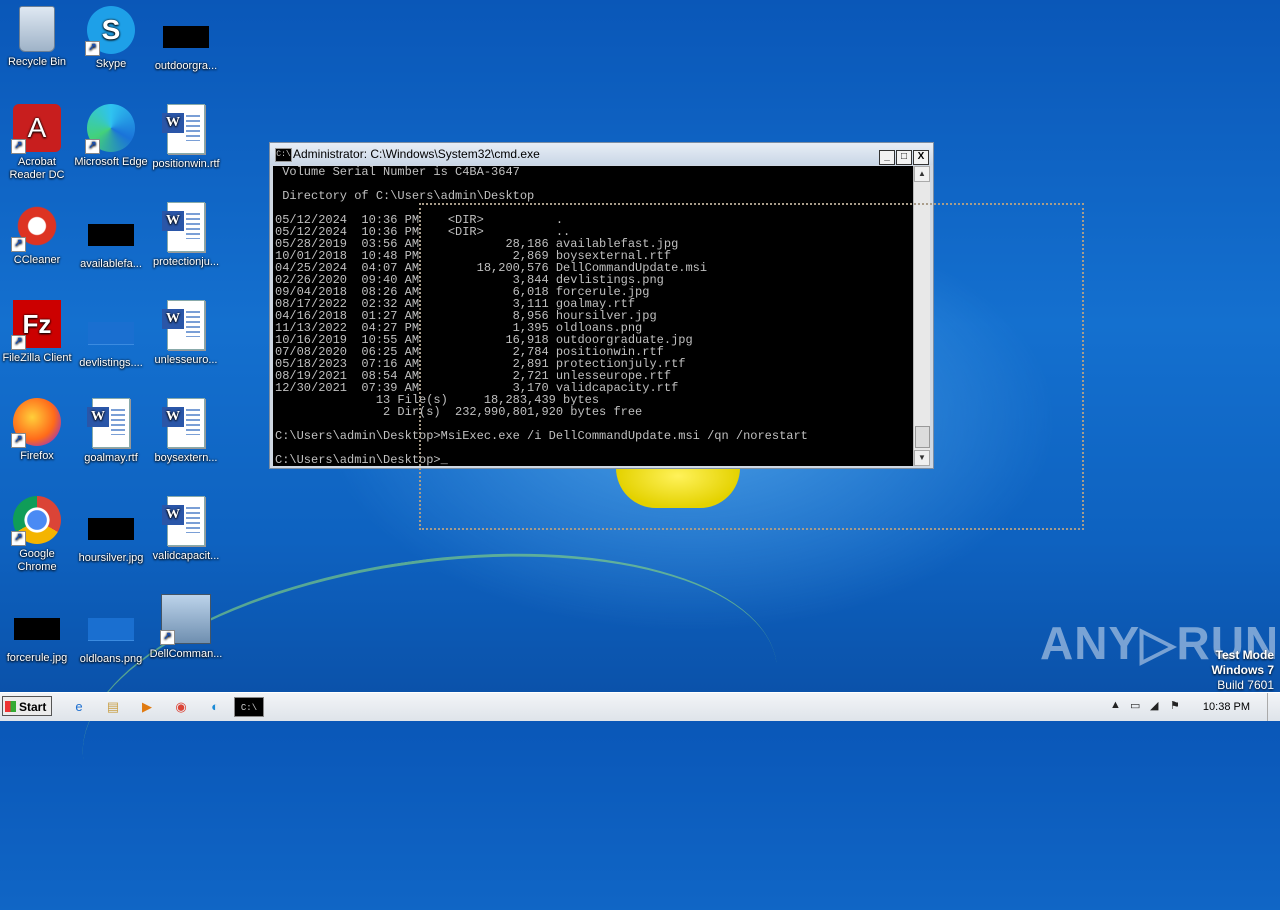 The image size is (1280, 910). Describe the element at coordinates (33, 707) in the screenshot. I see `start-label: Start` at that location.